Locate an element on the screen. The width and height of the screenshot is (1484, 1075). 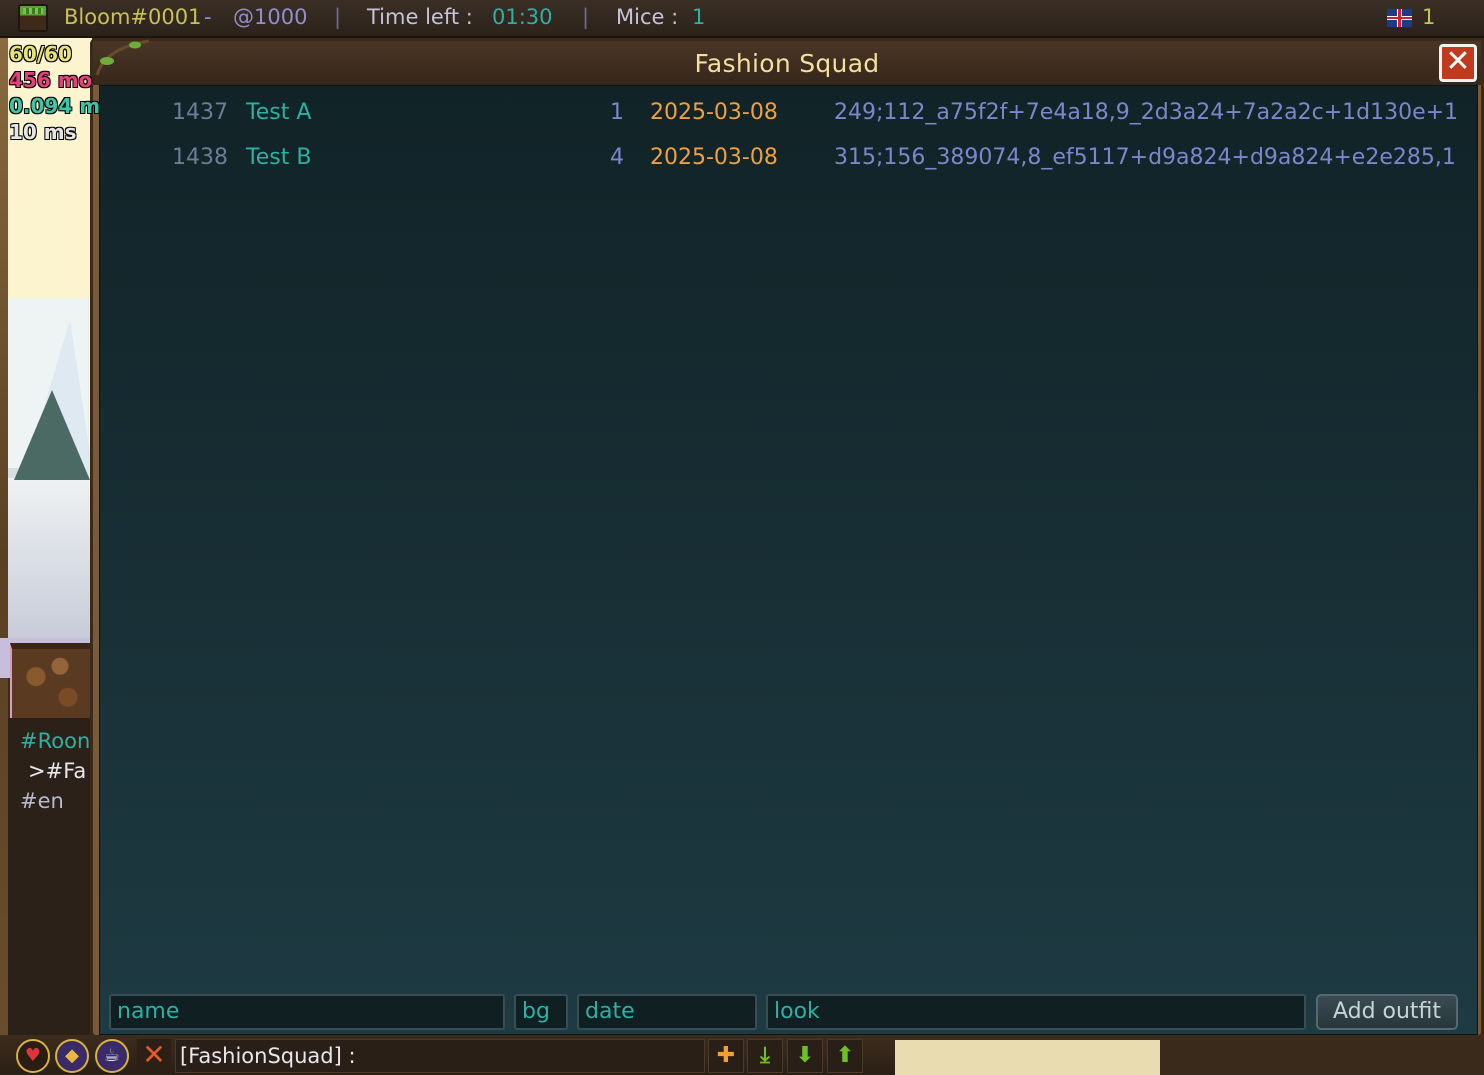
heart-icon: ♥ is located at coordinates (33, 1056).